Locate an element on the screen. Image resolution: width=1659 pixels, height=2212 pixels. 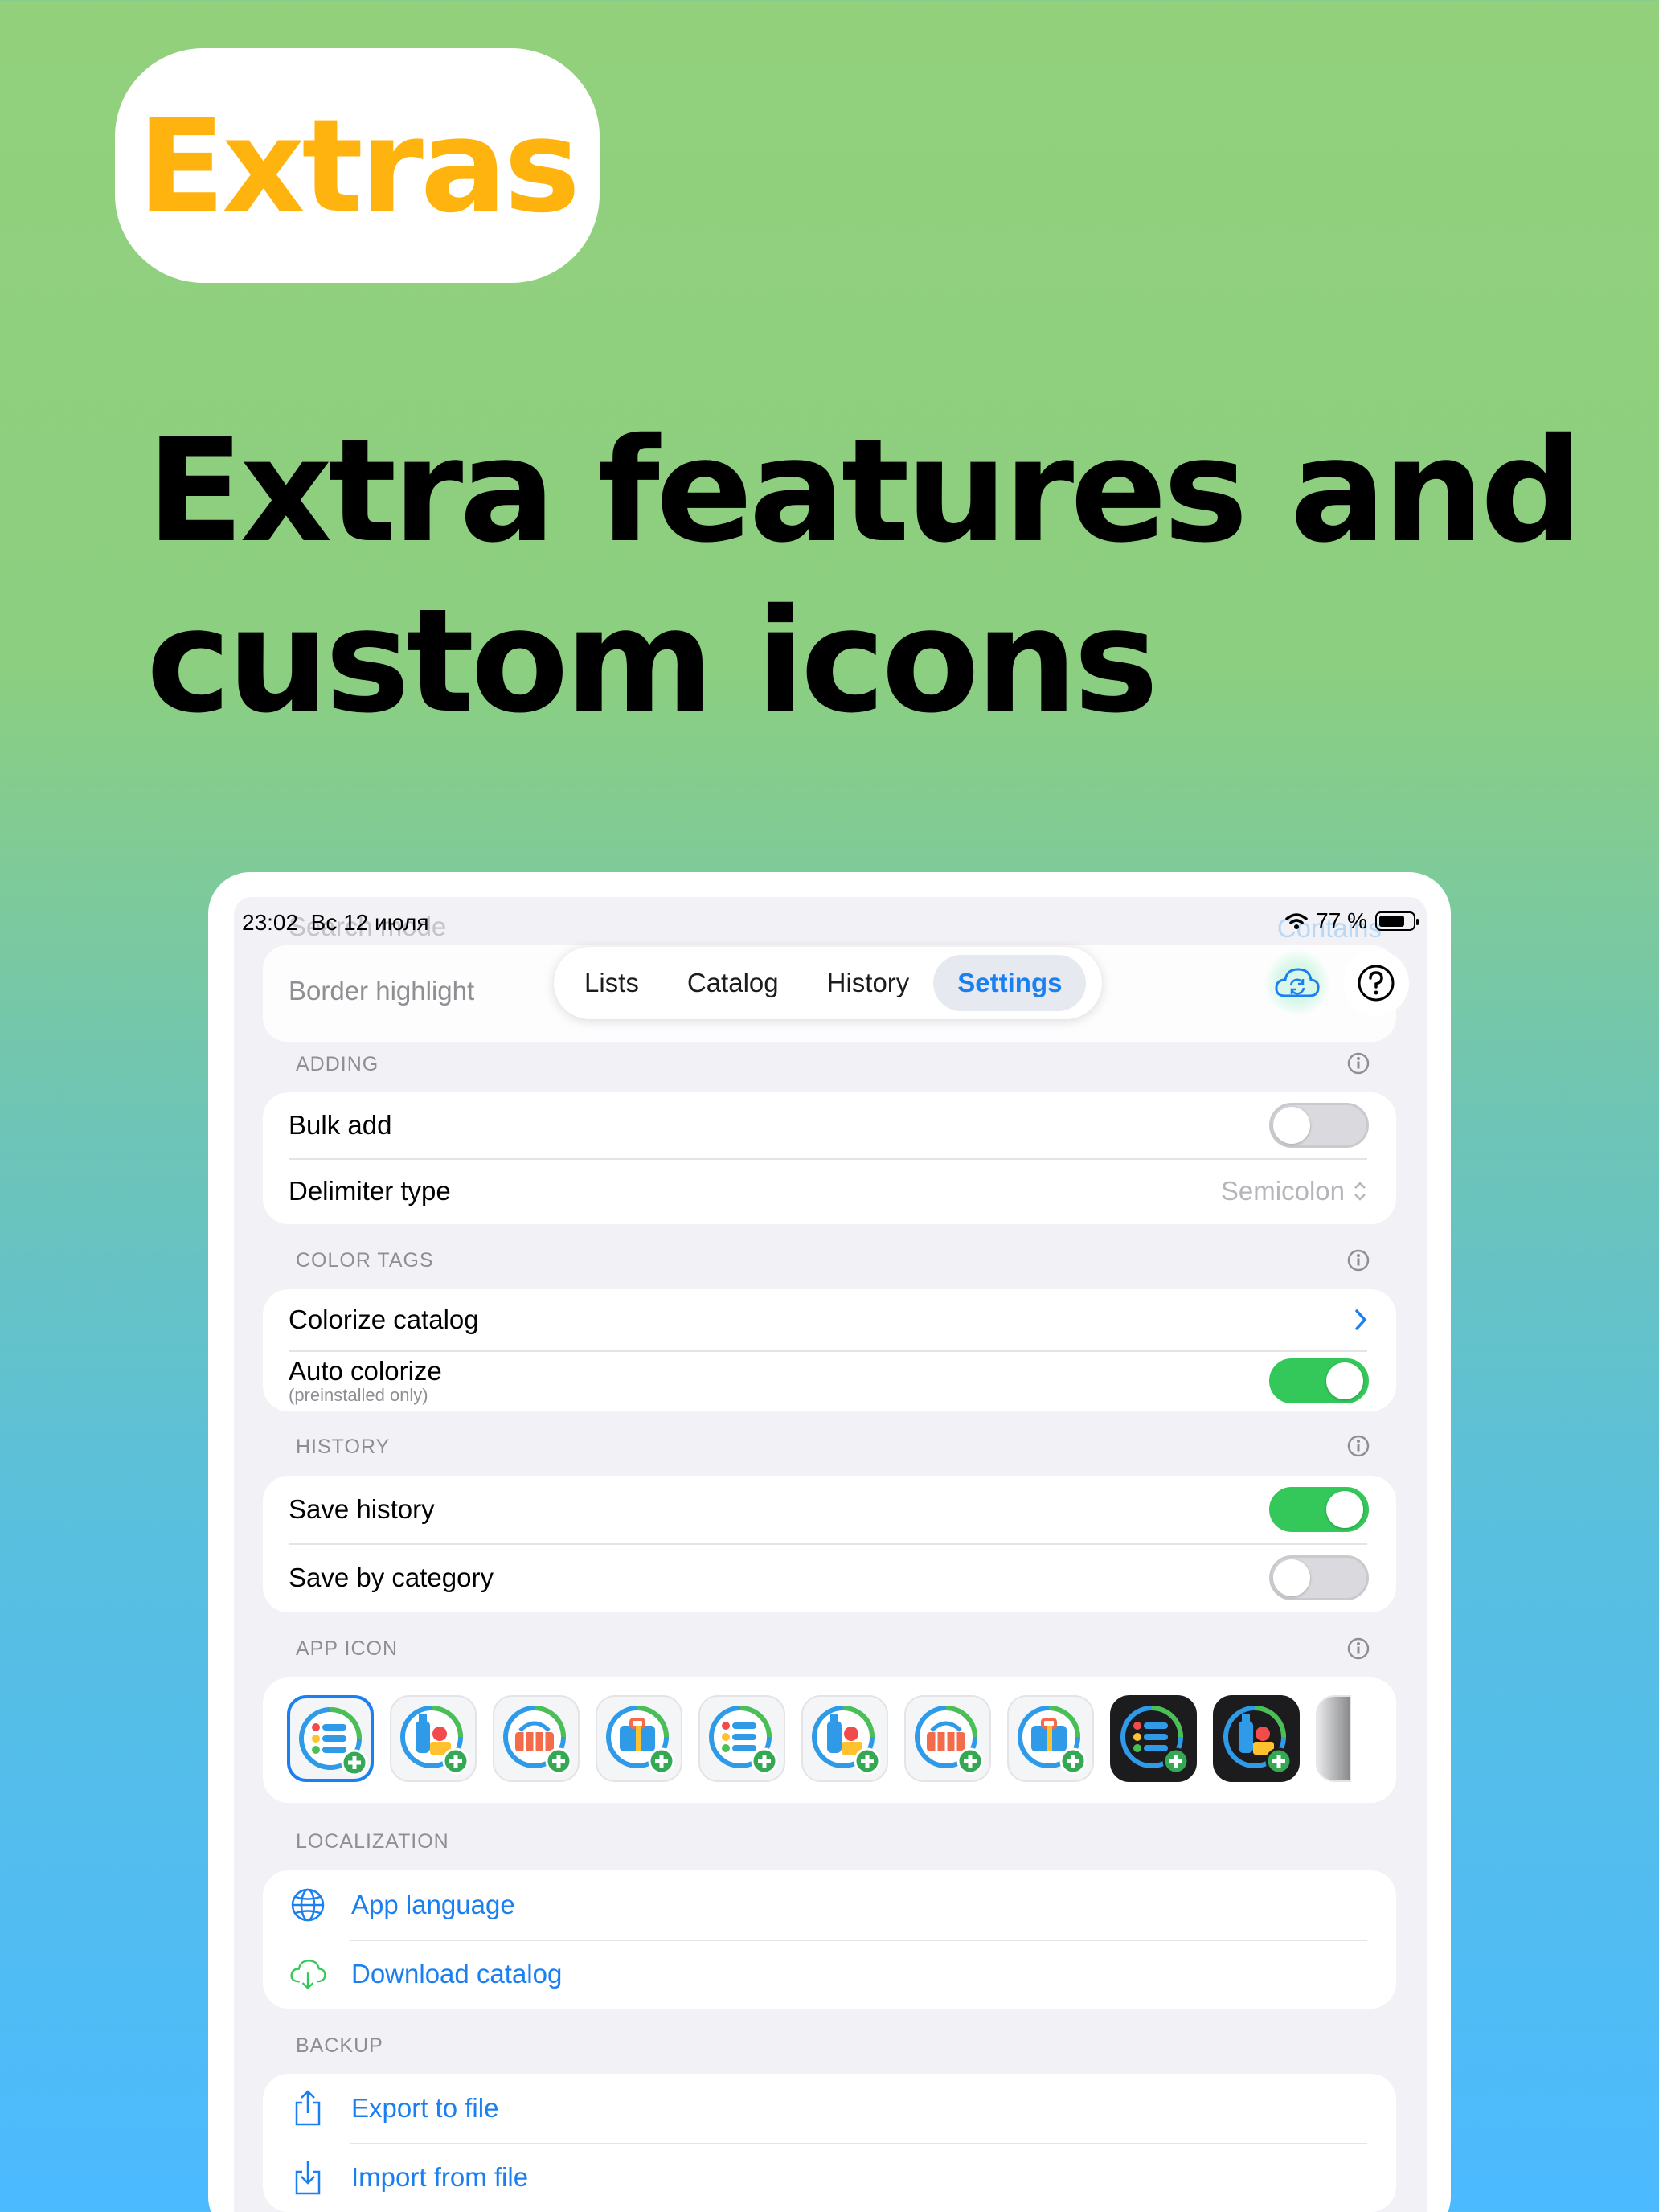
row-colorize-catalog: Colorize catalog is located at coordinates (829, 1319).